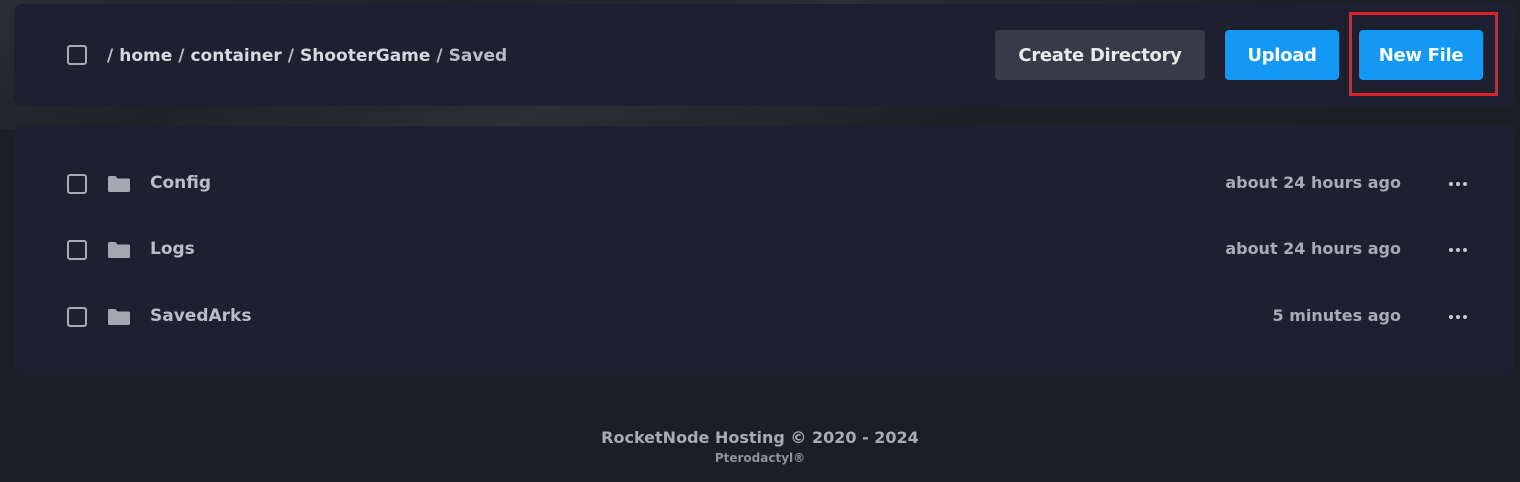 This screenshot has width=1520, height=482. What do you see at coordinates (180, 184) in the screenshot?
I see `file-name: Config` at bounding box center [180, 184].